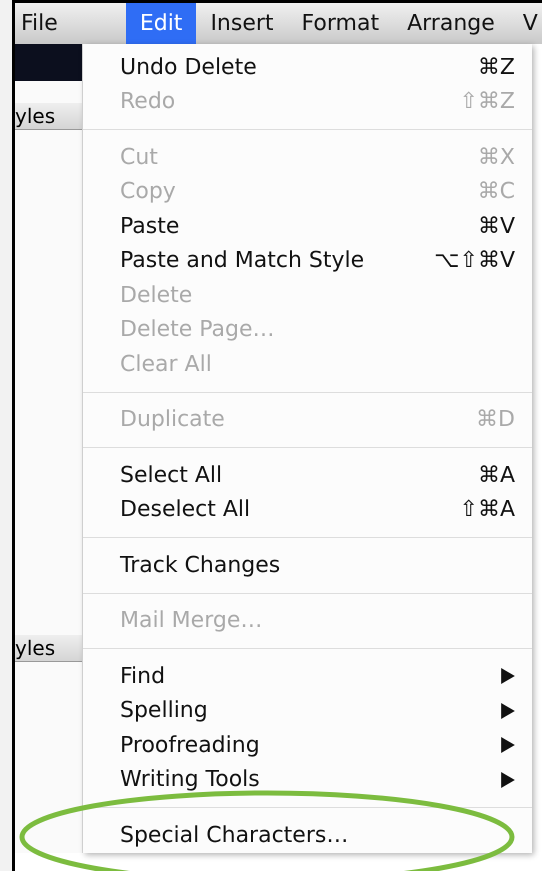 The image size is (542, 871). Describe the element at coordinates (307, 226) in the screenshot. I see `menu-item: Paste ⌘V` at that location.